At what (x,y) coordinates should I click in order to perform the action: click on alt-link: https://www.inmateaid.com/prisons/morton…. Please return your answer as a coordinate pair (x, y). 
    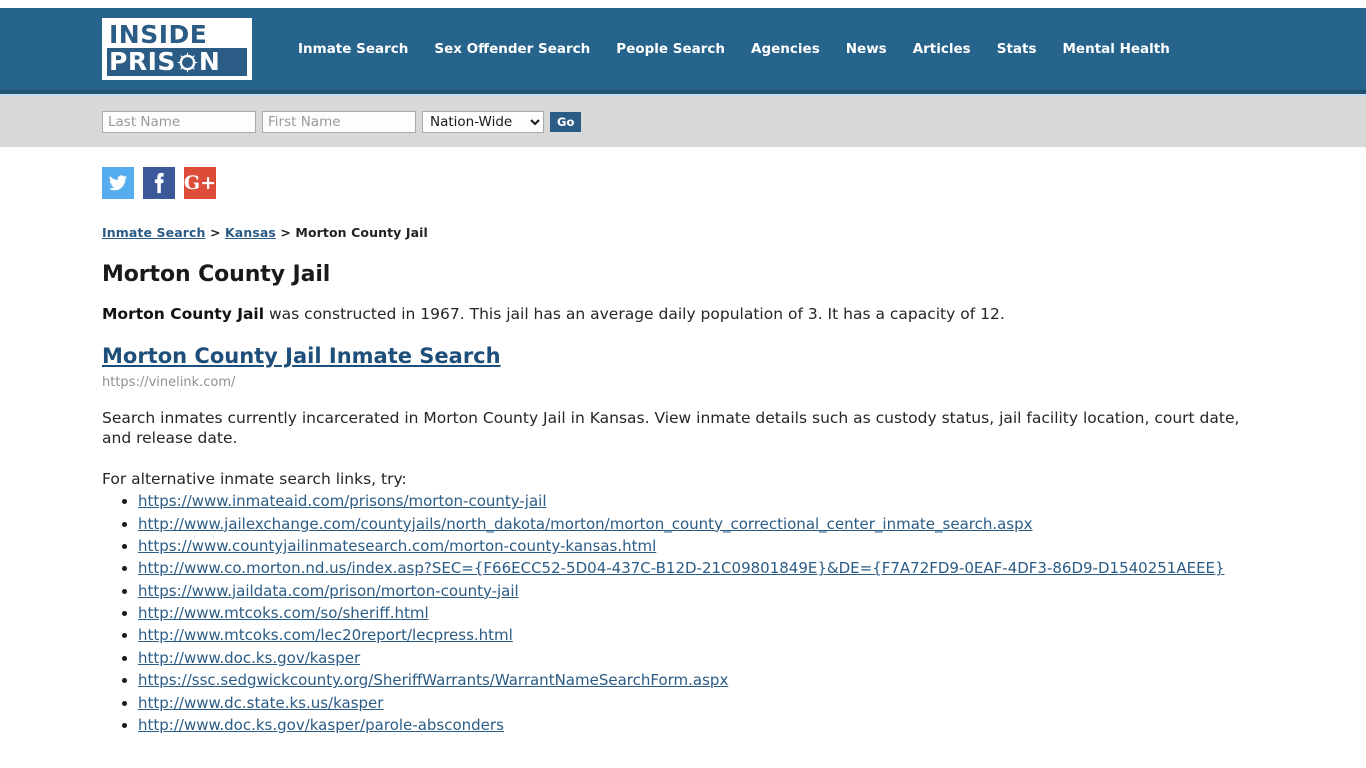
    Looking at the image, I should click on (342, 501).